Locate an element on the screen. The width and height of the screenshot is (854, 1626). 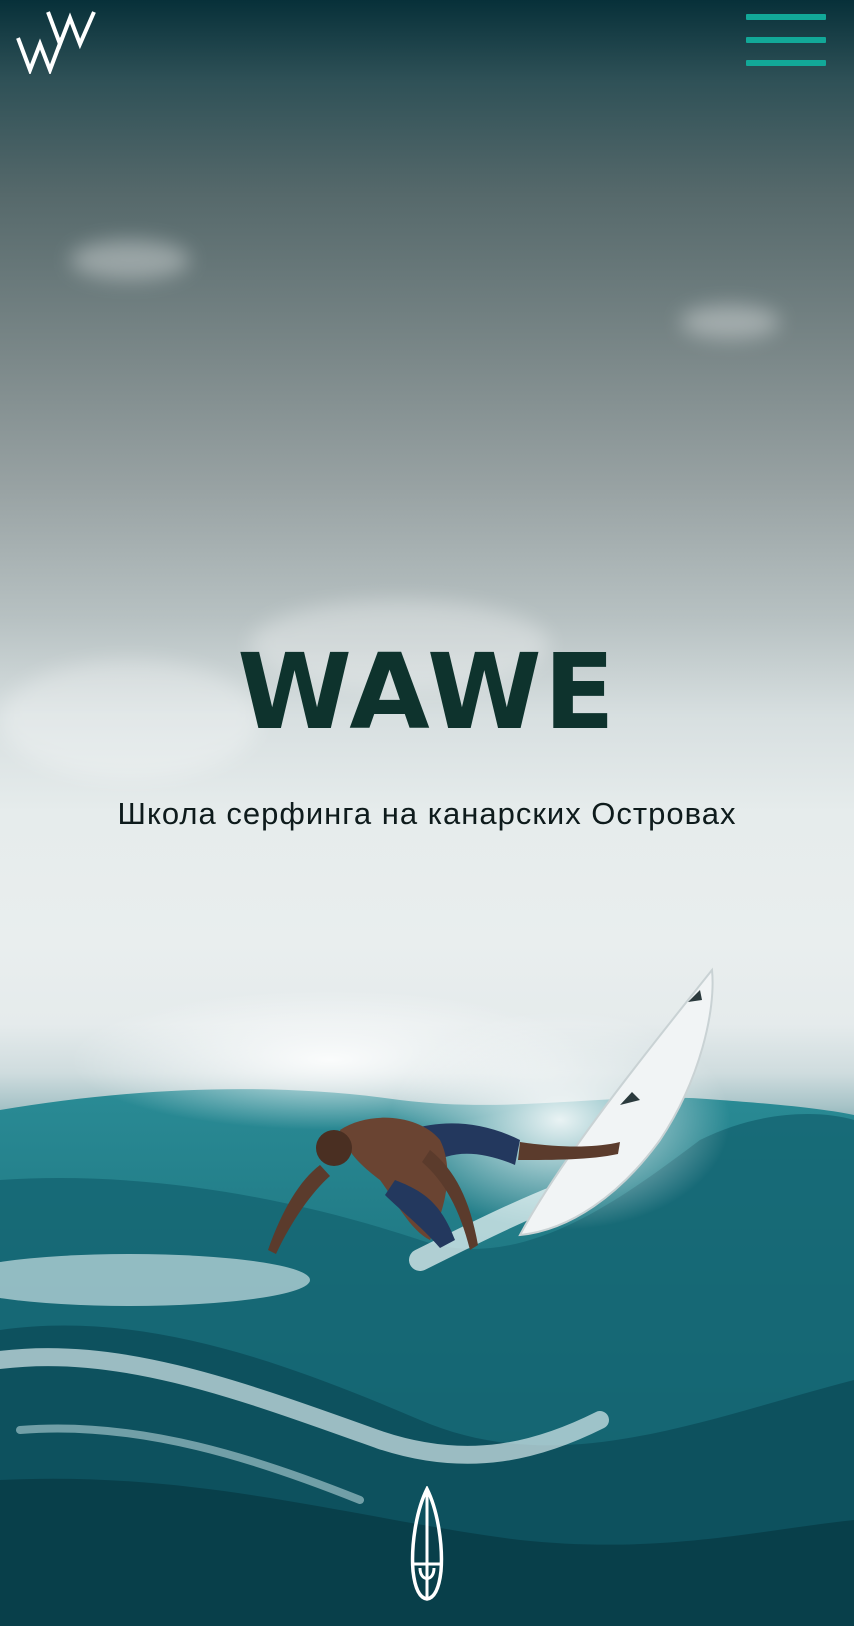
hamburger-menu-icon is located at coordinates (786, 41).